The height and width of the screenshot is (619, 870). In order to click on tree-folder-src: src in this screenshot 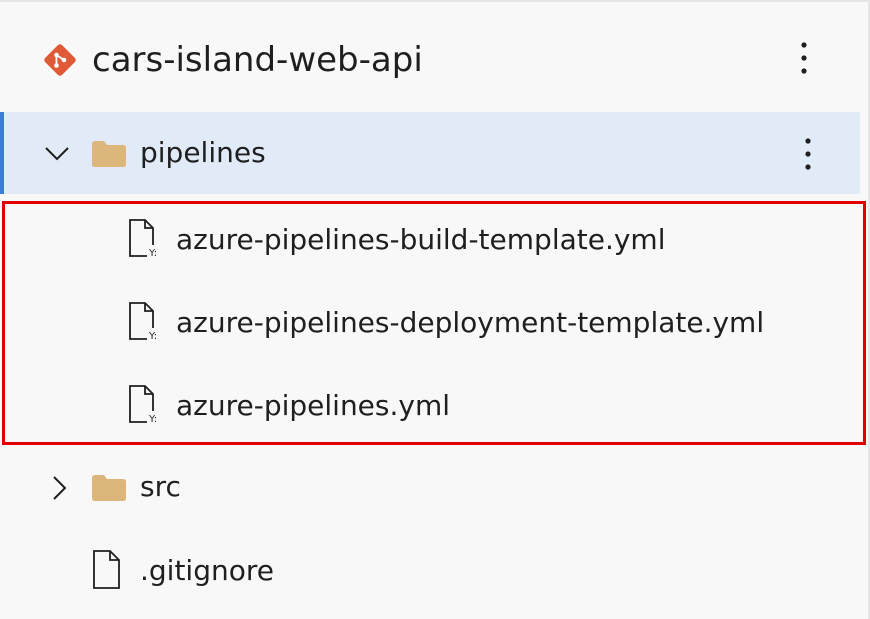, I will do `click(430, 488)`.